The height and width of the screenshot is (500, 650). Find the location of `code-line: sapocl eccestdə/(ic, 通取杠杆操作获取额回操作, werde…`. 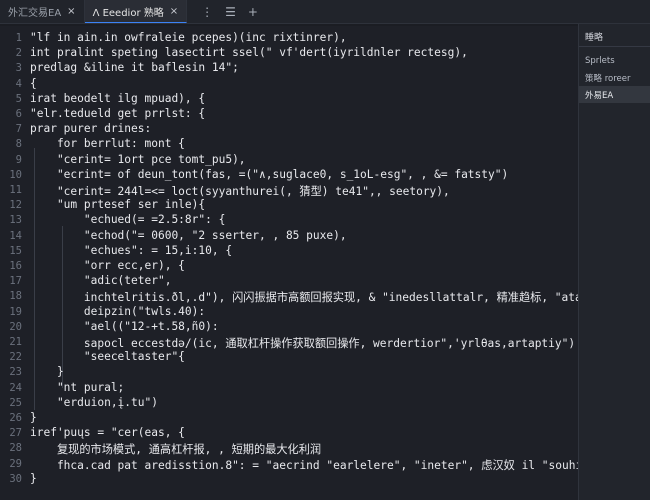

code-line: sapocl eccestdə/(ic, 通取杠杆操作获取额回操作, werde… is located at coordinates (302, 343).